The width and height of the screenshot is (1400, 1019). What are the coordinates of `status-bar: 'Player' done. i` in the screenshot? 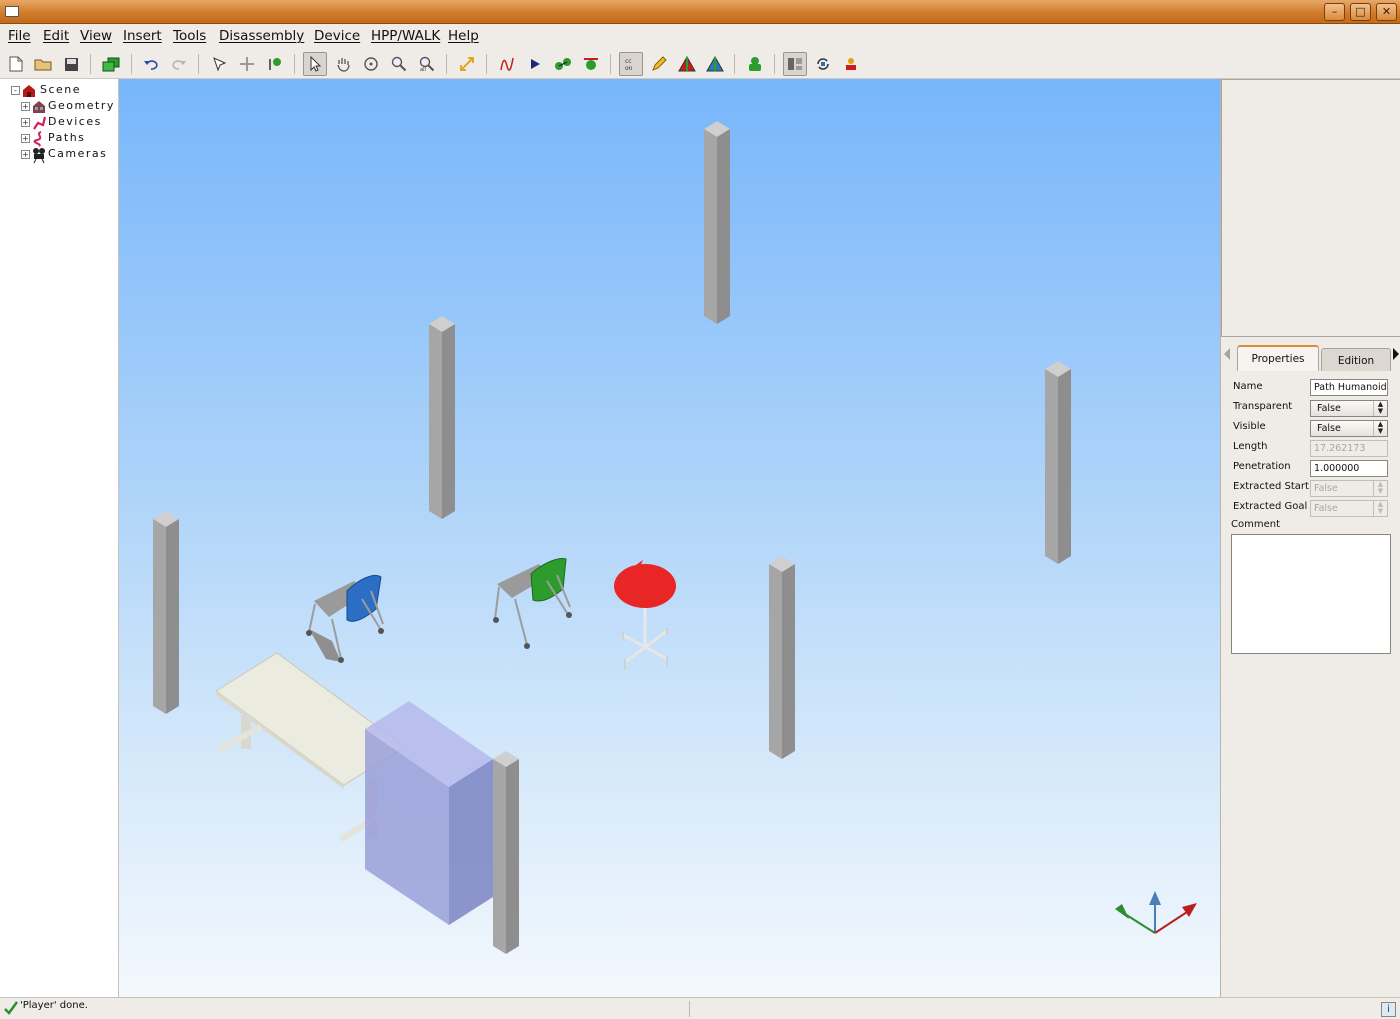 It's located at (700, 1008).